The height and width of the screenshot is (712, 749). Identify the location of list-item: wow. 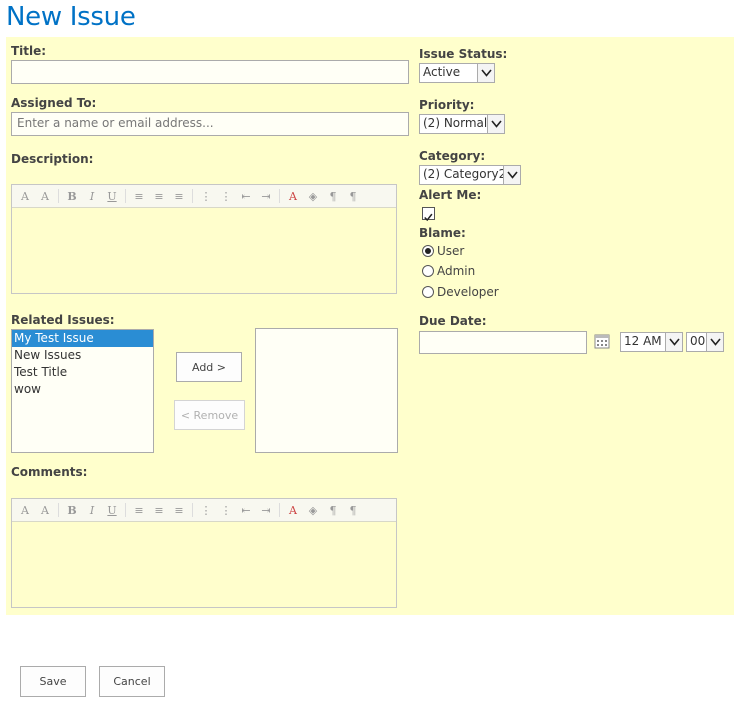
(82, 389).